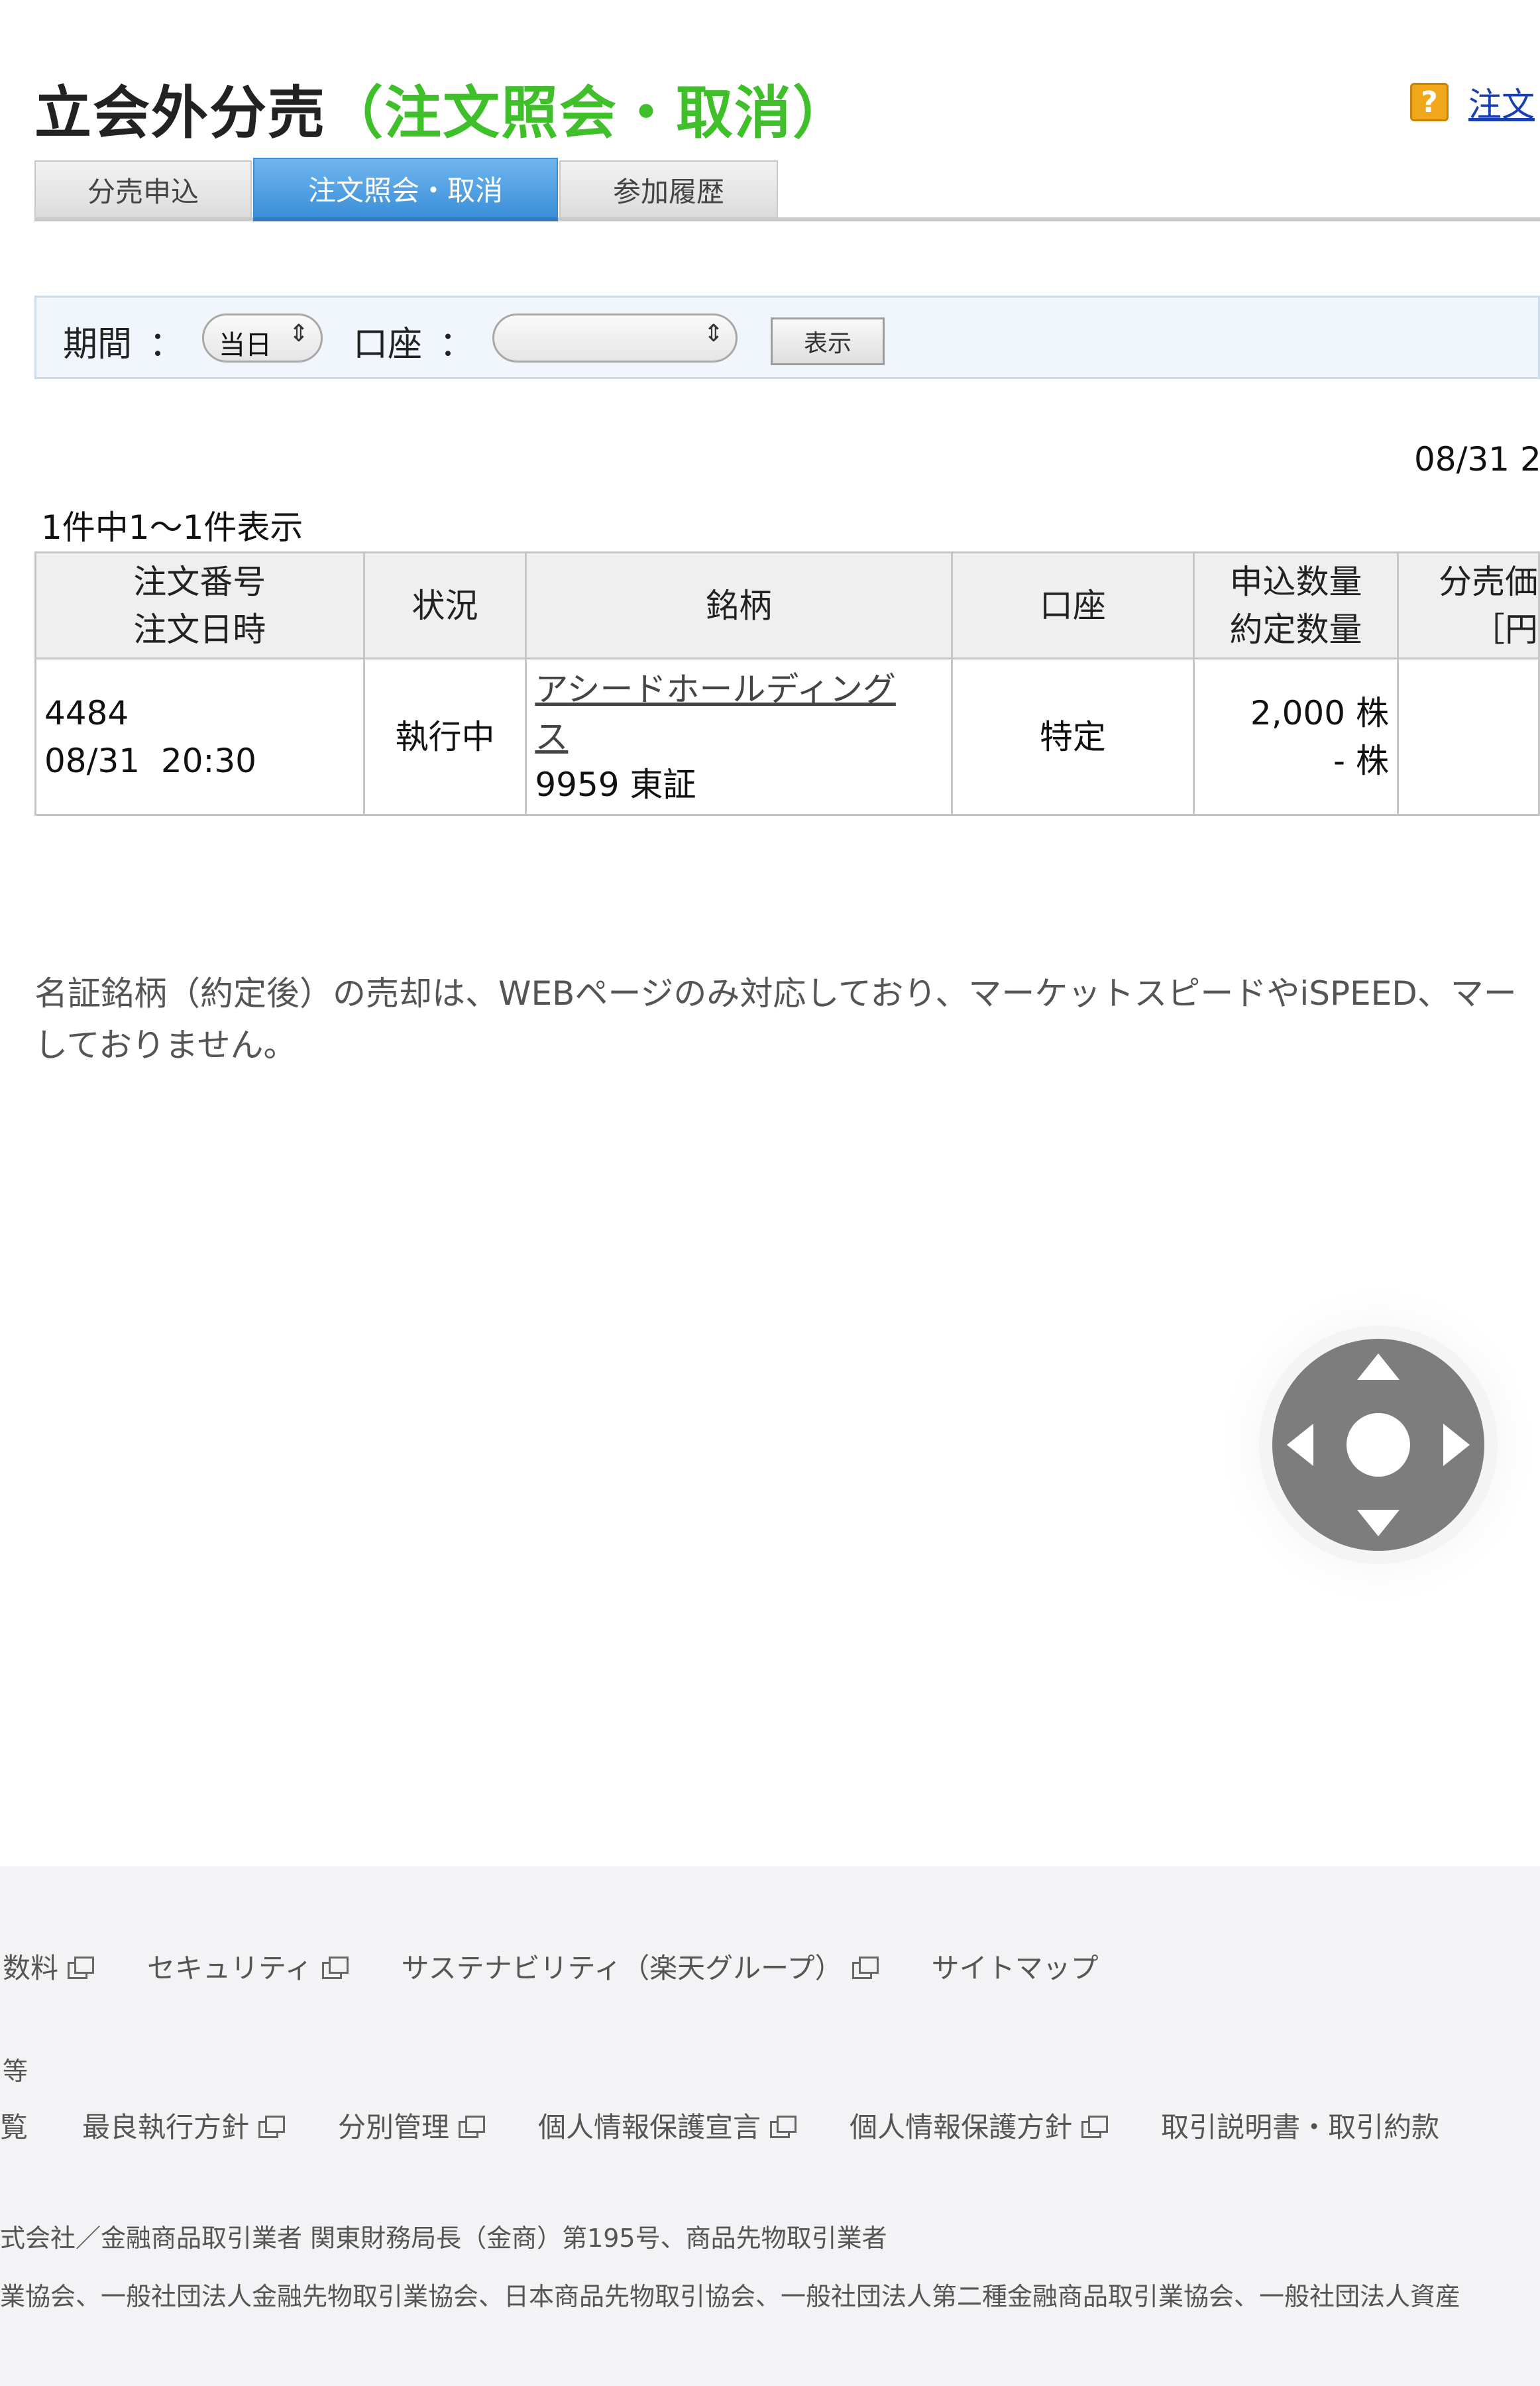  What do you see at coordinates (393, 2125) in the screenshot?
I see `footer-link-label: 分別管理` at bounding box center [393, 2125].